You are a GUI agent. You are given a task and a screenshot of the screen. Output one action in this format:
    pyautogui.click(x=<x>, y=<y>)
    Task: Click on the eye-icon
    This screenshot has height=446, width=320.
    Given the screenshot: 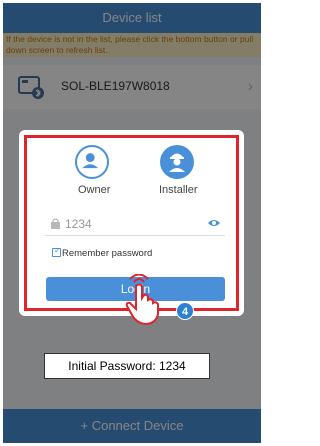 What is the action you would take?
    pyautogui.click(x=214, y=223)
    